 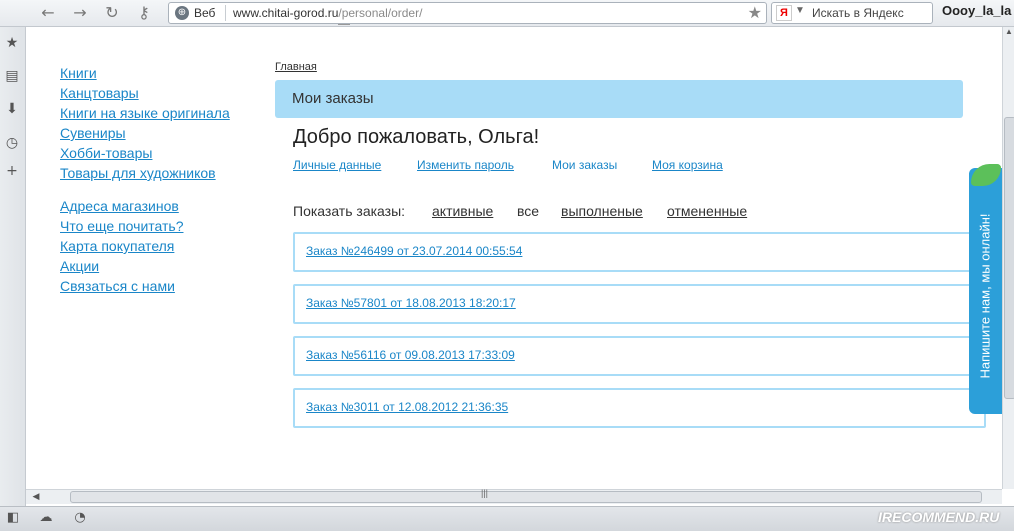 What do you see at coordinates (12, 109) in the screenshot?
I see `downloads-icon: ⬇` at bounding box center [12, 109].